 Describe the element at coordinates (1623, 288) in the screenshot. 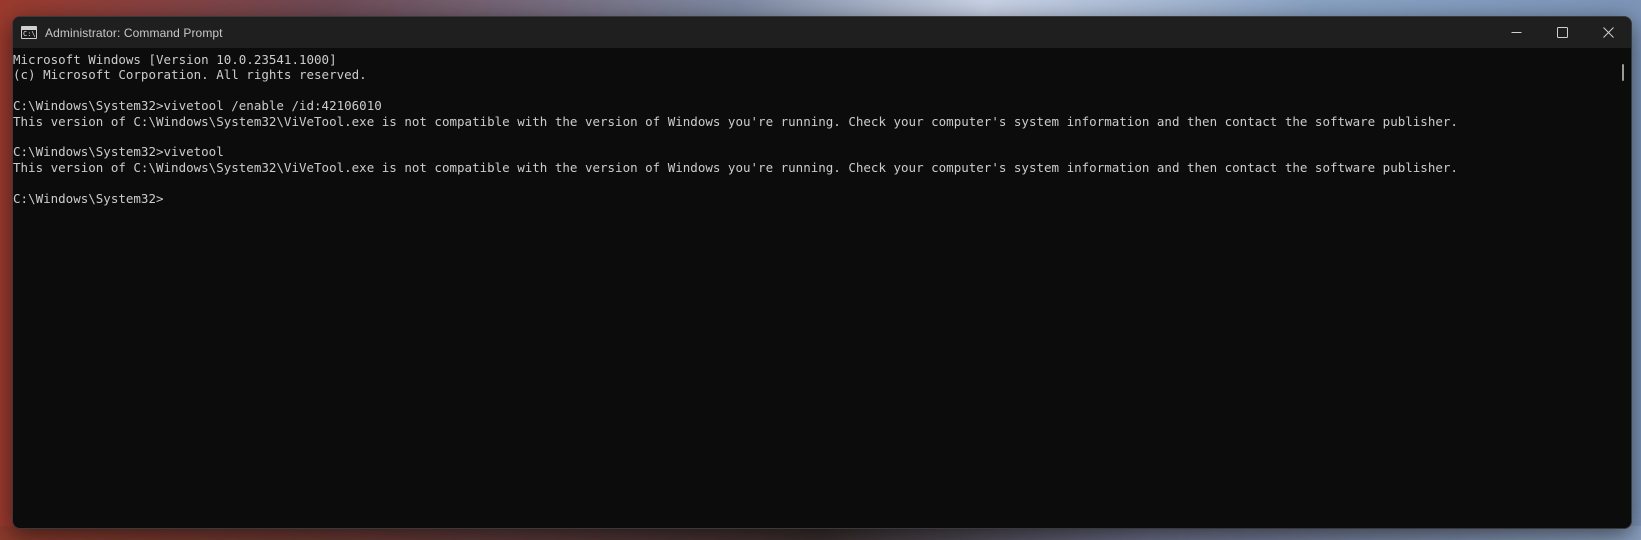

I see `vertical-scrollbar` at that location.